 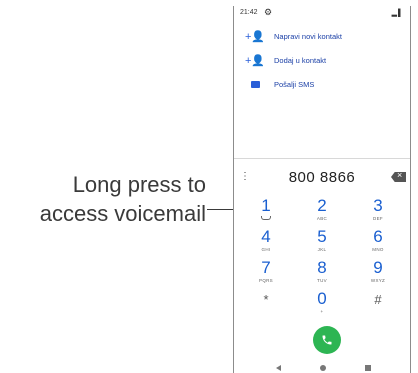 I want to click on key-9: 9 WXYZ, so click(x=378, y=274).